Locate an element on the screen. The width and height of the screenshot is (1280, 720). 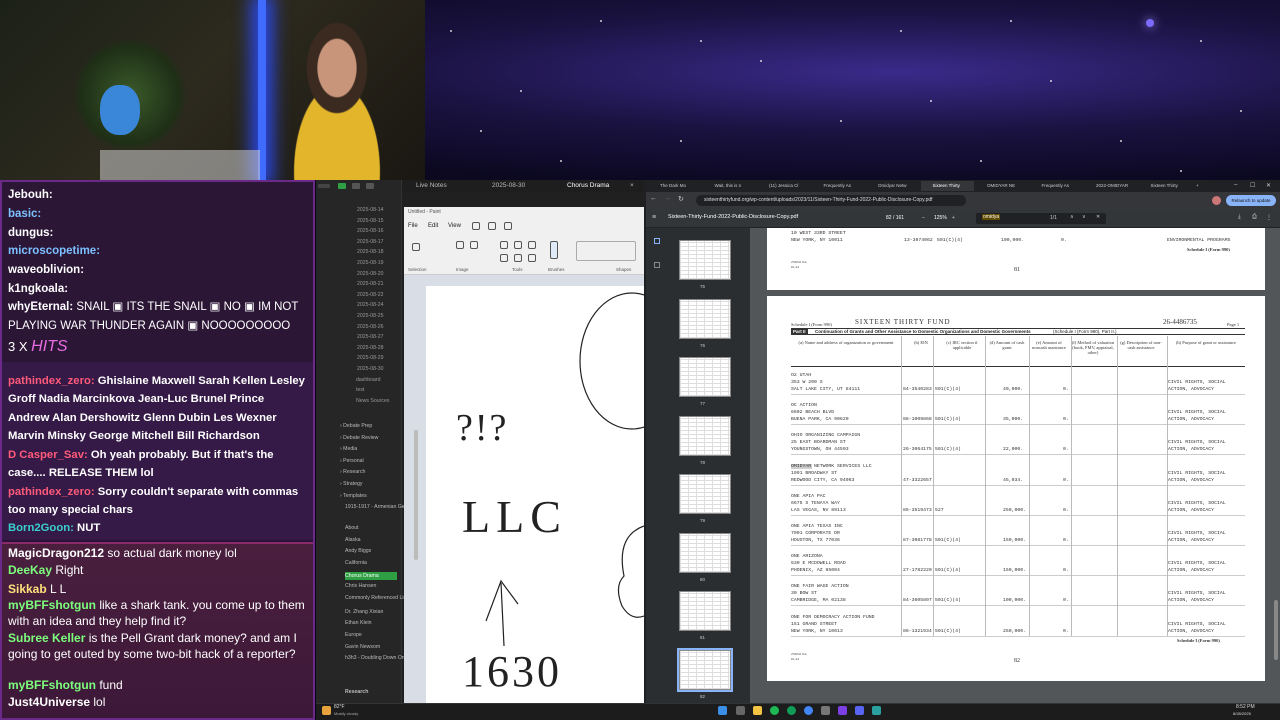
thumbnails-icon is located at coordinates (657, 241).